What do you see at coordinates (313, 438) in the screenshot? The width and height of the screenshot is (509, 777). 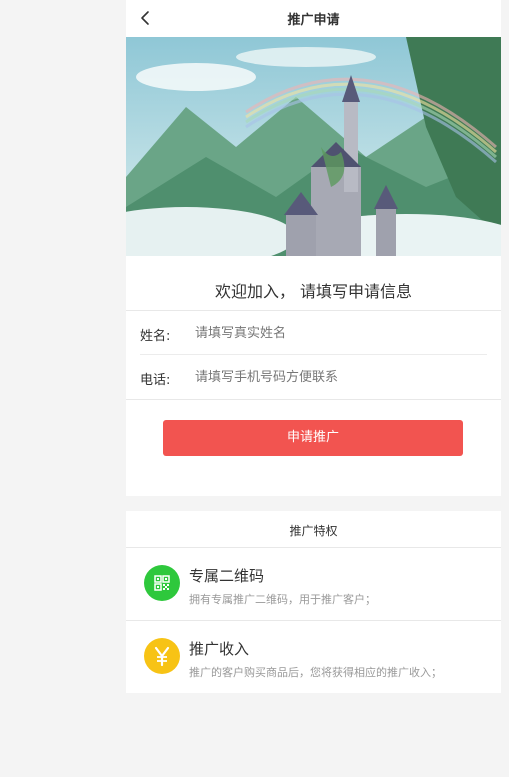 I see `apply-button: 申请推广` at bounding box center [313, 438].